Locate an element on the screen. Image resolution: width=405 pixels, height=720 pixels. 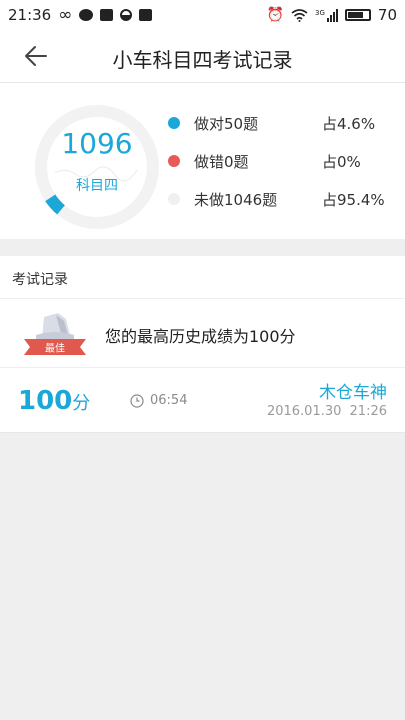
correct-dot-icon is located at coordinates (174, 123).